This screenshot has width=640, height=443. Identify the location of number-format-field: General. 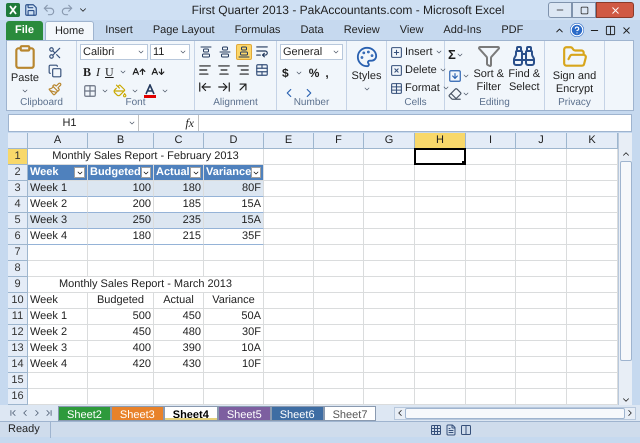
(311, 52).